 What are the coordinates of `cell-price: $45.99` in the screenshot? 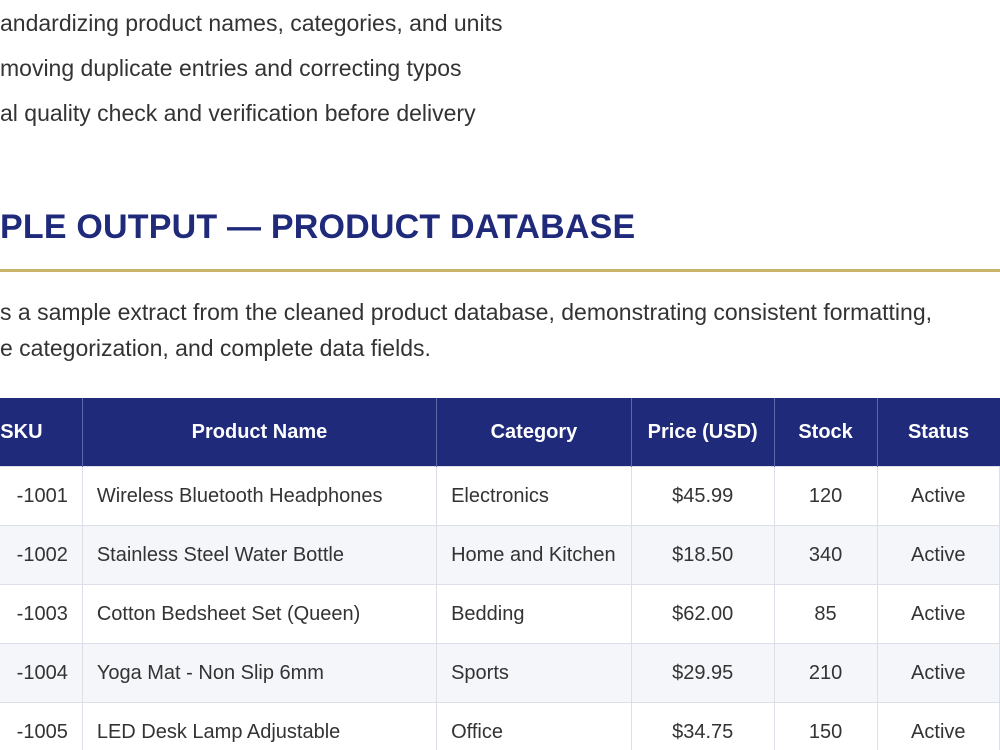 It's located at (702, 496).